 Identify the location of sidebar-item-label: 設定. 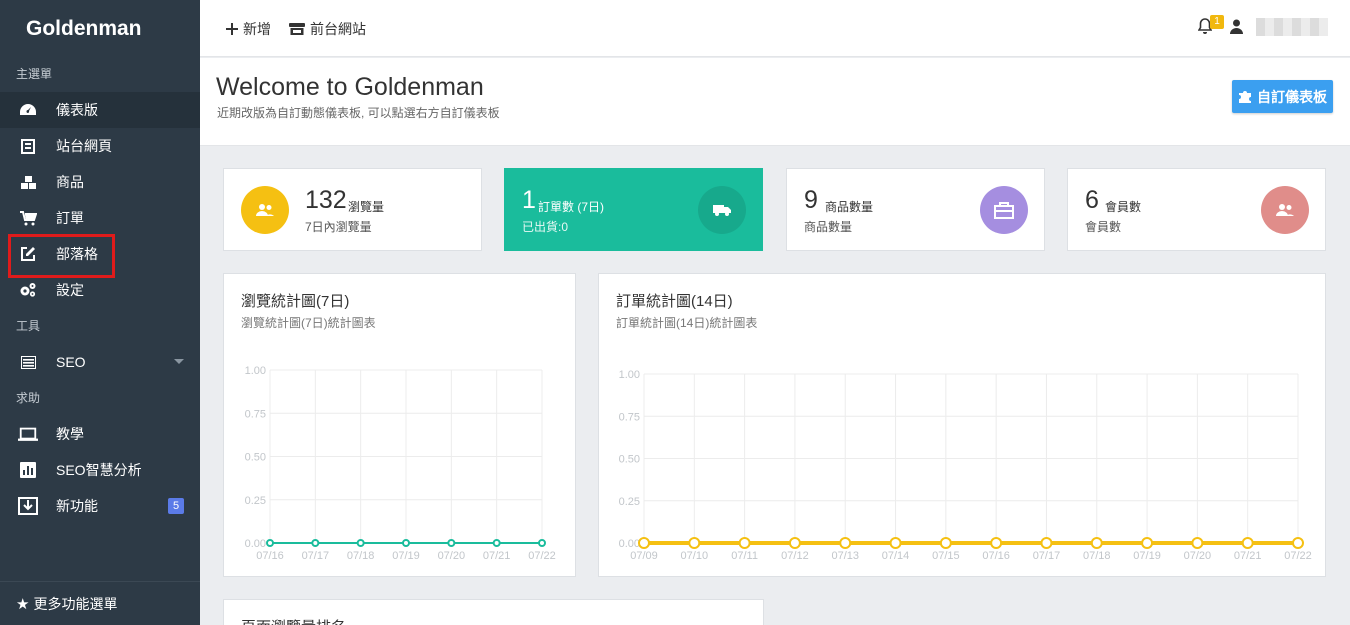
(70, 290).